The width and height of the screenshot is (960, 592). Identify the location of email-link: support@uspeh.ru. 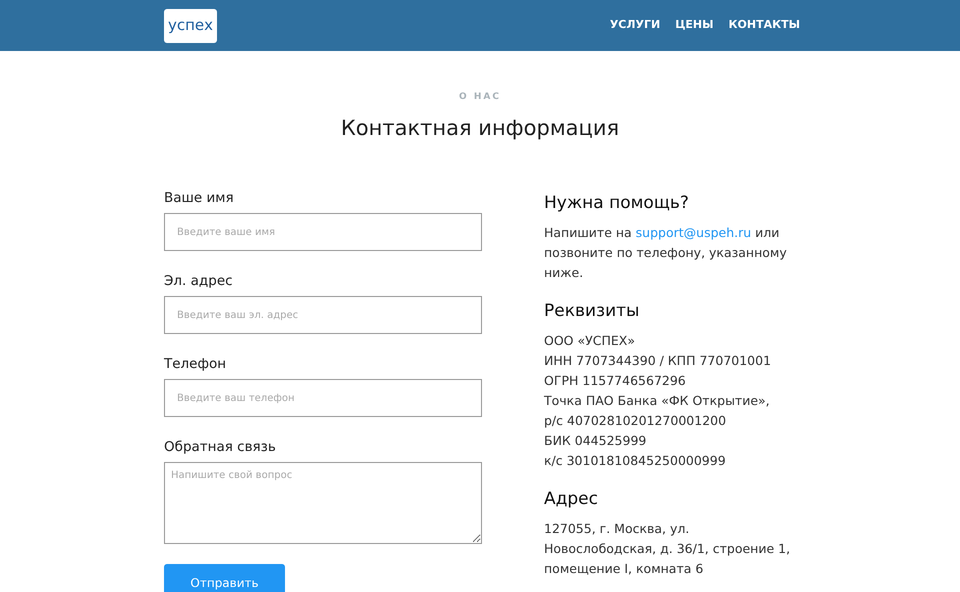
(694, 232).